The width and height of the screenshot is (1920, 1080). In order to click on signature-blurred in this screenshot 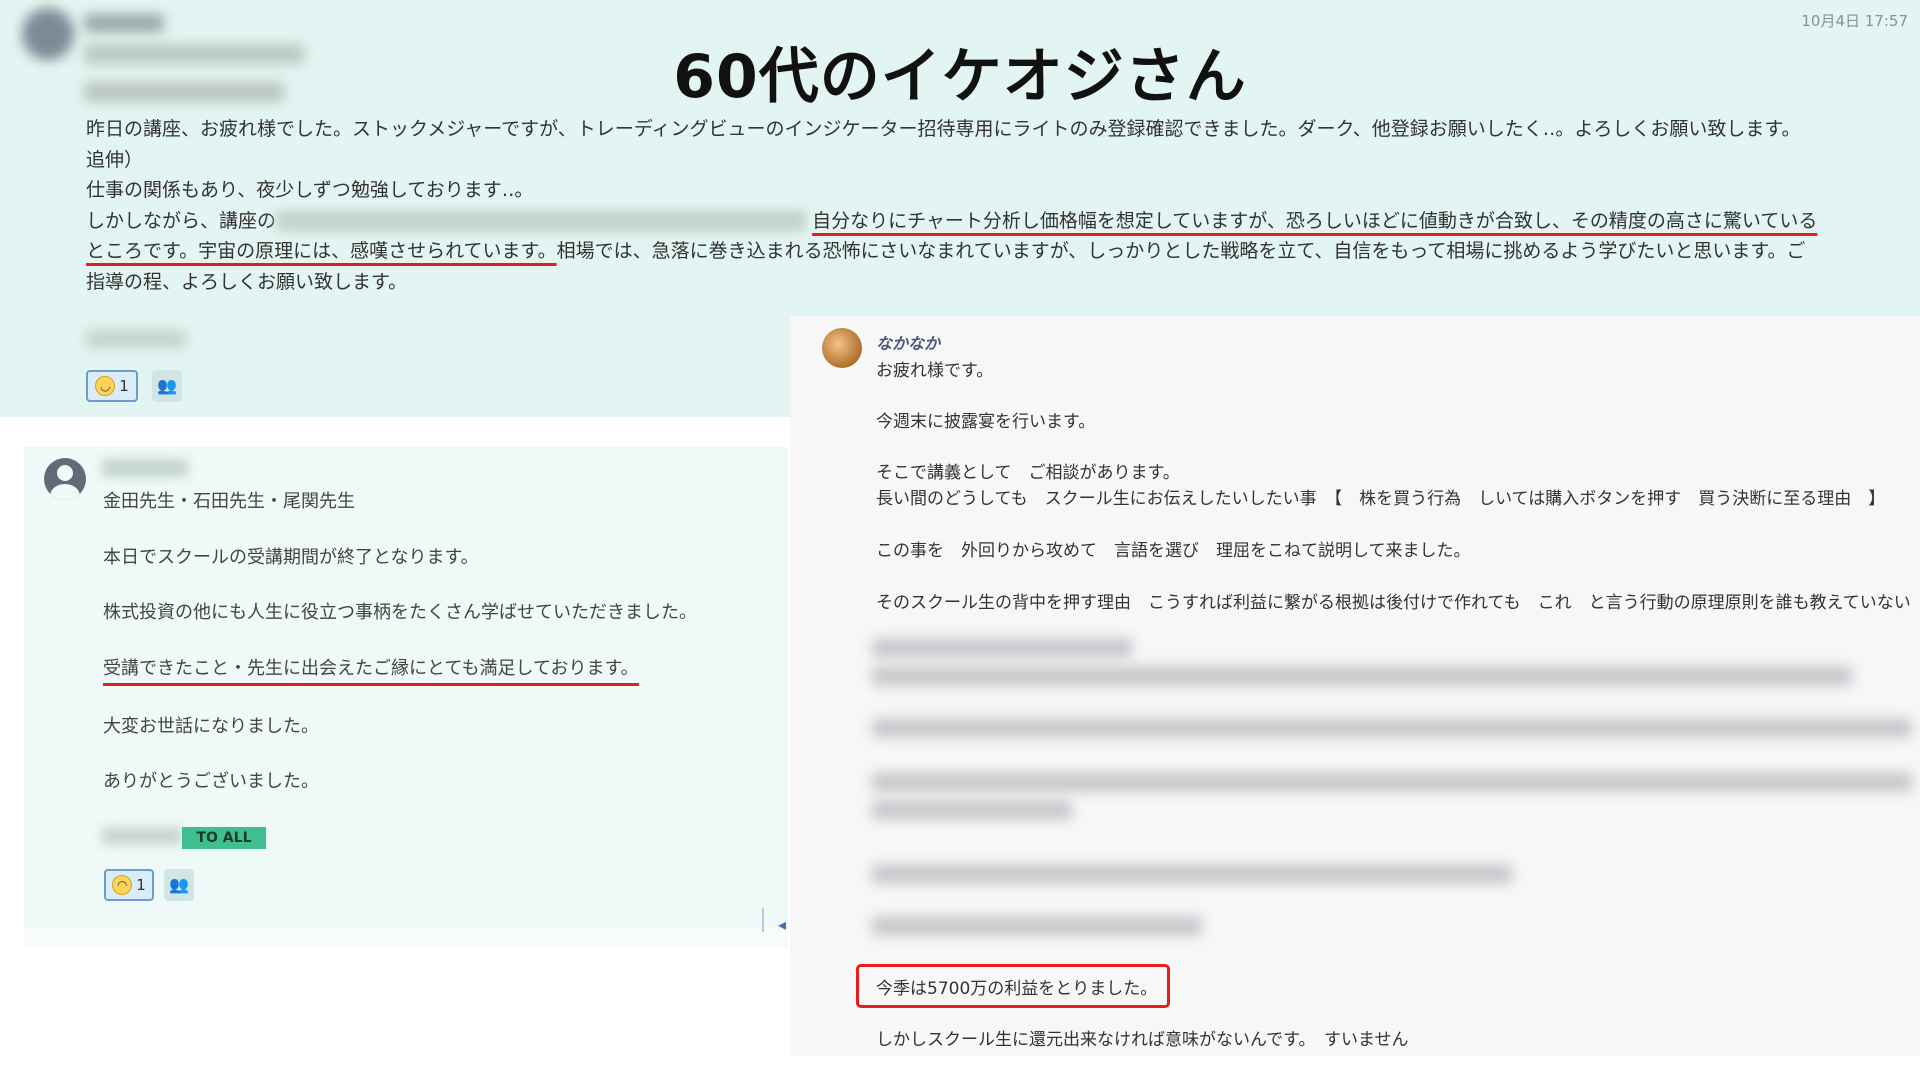, I will do `click(136, 339)`.